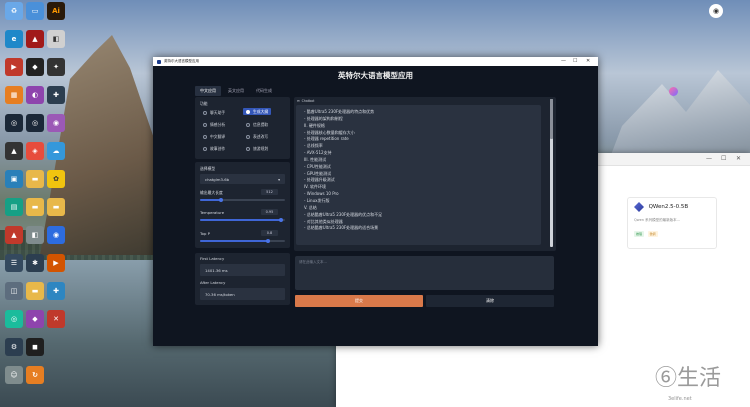 The image size is (750, 407). I want to click on radio-travel: 旅游规划, so click(257, 149).